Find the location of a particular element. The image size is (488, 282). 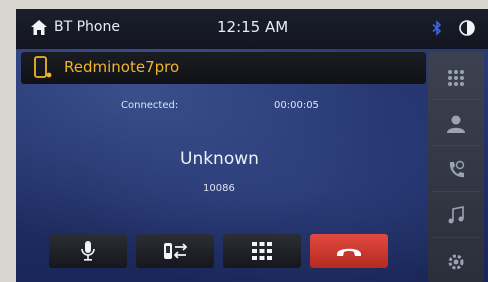

keypad-icon is located at coordinates (262, 251).